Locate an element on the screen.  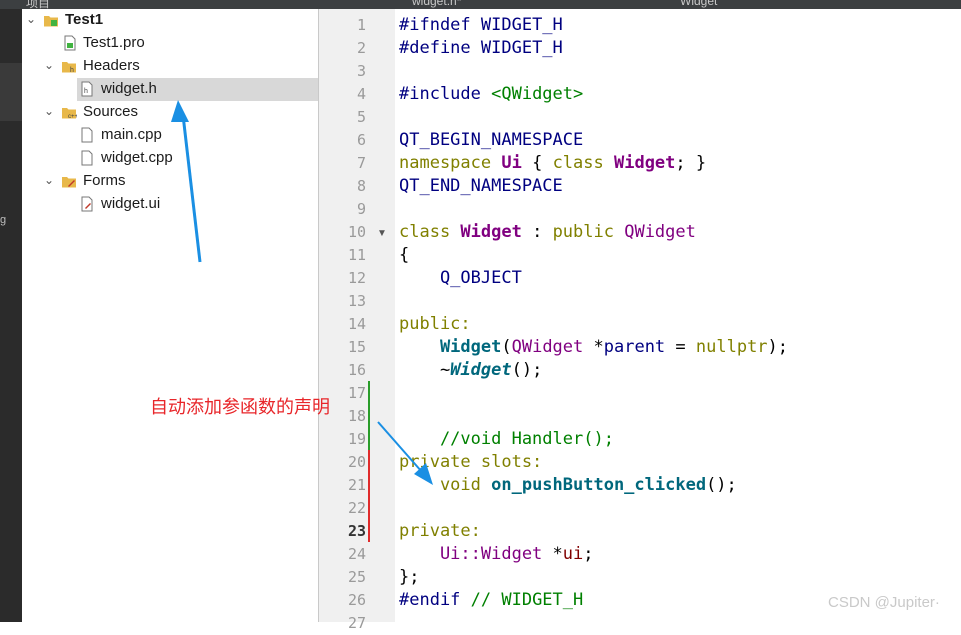
tree-item-forms: ⌄ Forms is located at coordinates (170, 181).